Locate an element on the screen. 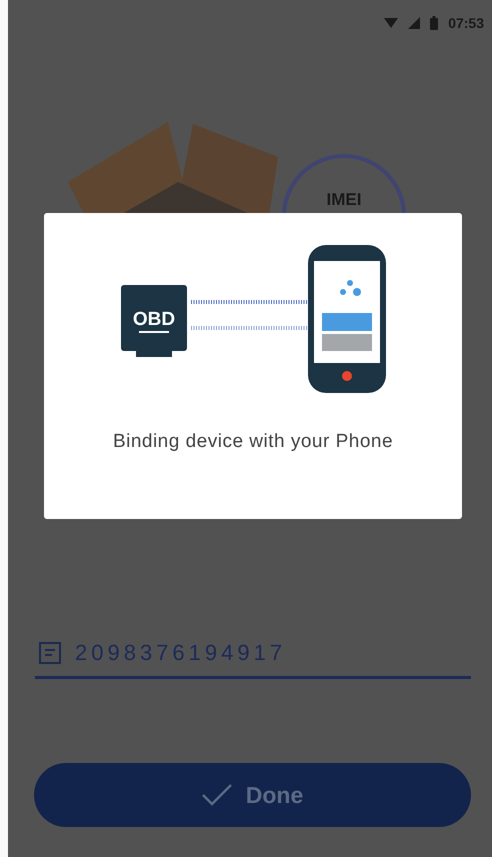 The image size is (492, 857). note-icon is located at coordinates (50, 653).